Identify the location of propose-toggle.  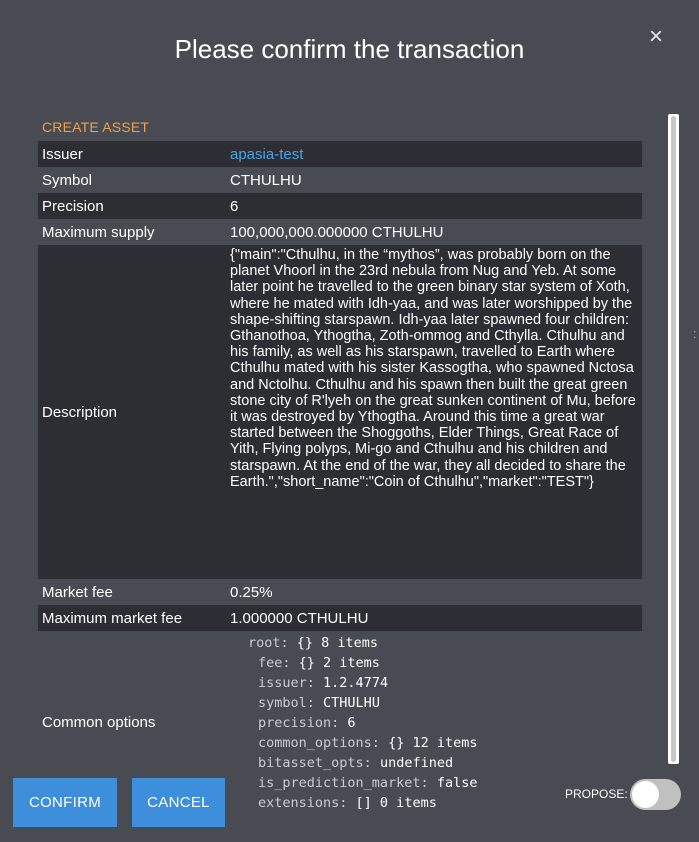
(655, 794).